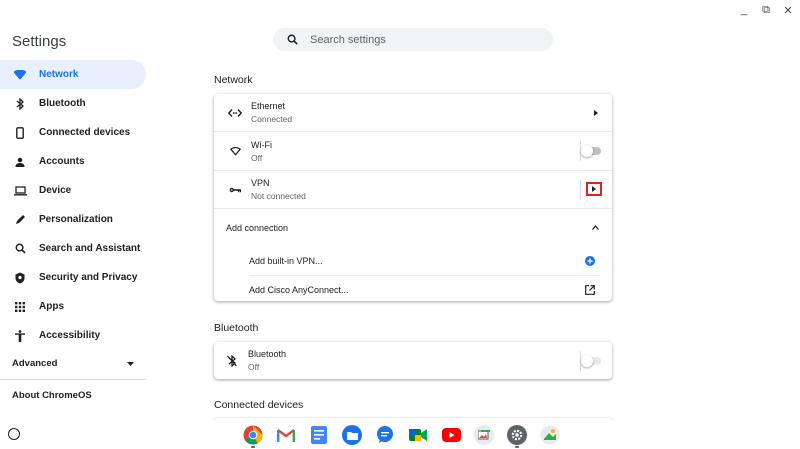  What do you see at coordinates (20, 162) in the screenshot?
I see `person-icon` at bounding box center [20, 162].